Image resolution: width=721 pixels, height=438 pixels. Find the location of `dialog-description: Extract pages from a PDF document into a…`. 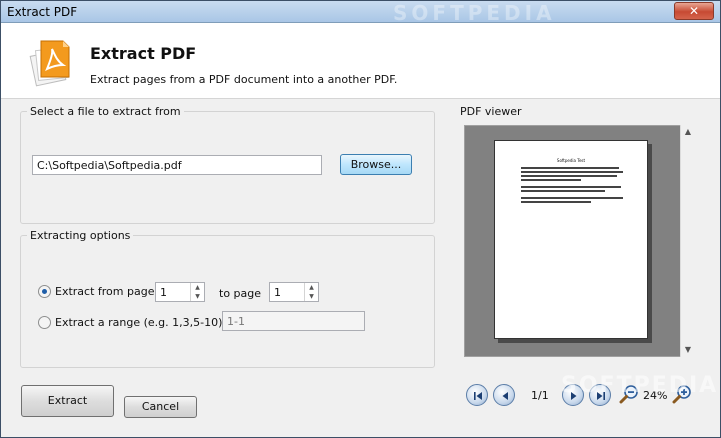

dialog-description: Extract pages from a PDF document into a… is located at coordinates (244, 79).